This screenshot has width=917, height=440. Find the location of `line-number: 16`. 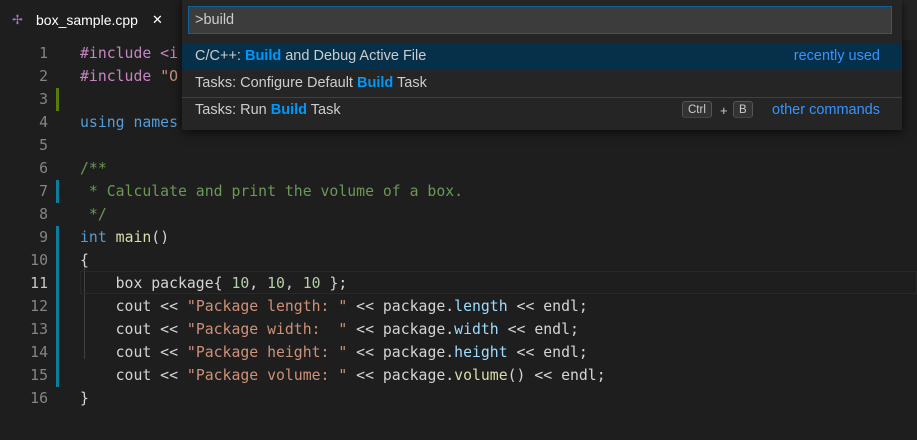

line-number: 16 is located at coordinates (39, 398).